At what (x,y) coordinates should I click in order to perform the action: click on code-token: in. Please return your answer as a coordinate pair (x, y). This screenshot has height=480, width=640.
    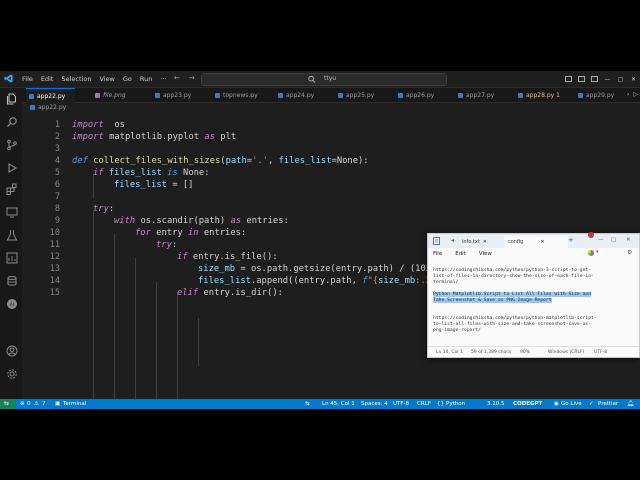
    Looking at the image, I should click on (193, 233).